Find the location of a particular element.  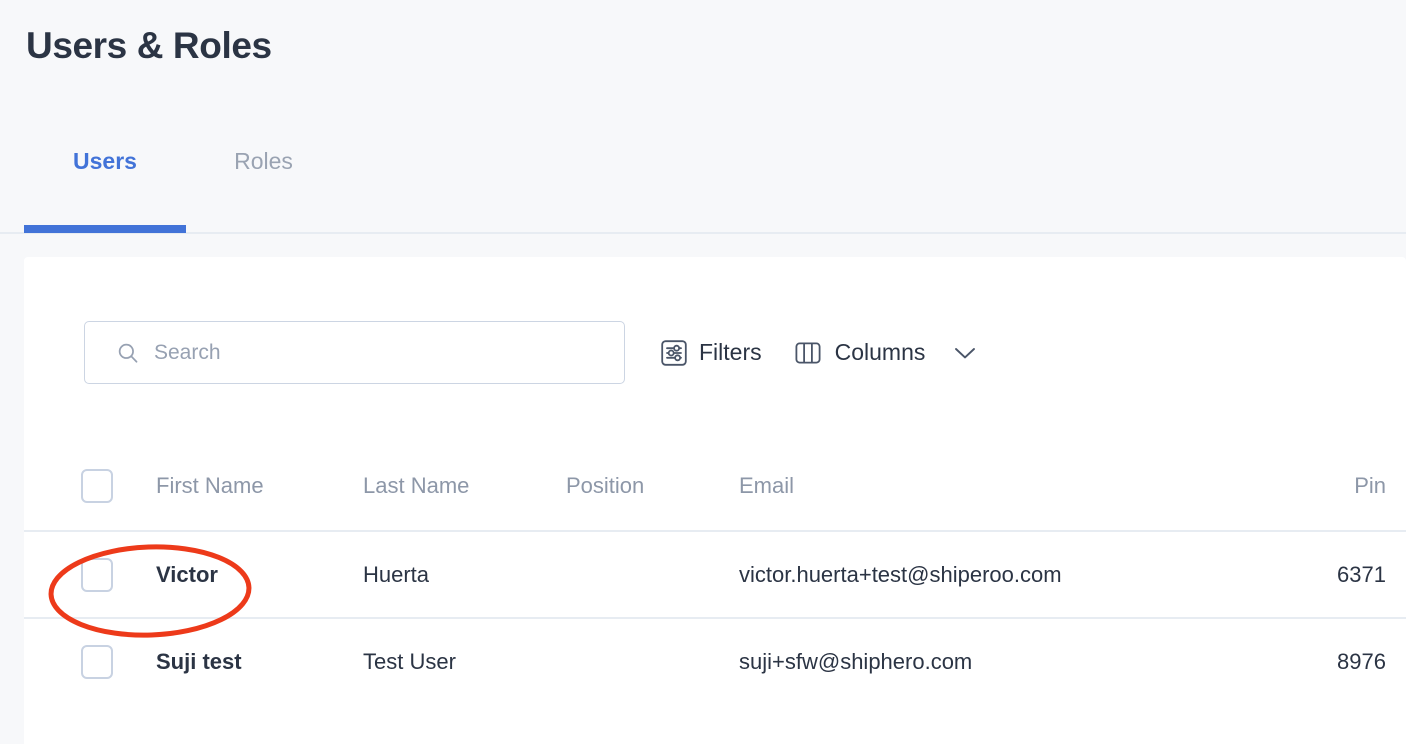

cell-email: victor.huerta+test@shiperoo.com is located at coordinates (900, 574).